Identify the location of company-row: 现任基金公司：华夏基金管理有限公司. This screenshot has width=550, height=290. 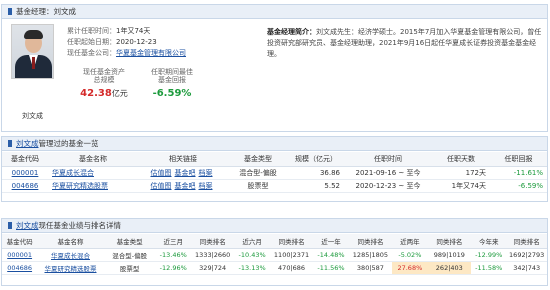
(126, 53).